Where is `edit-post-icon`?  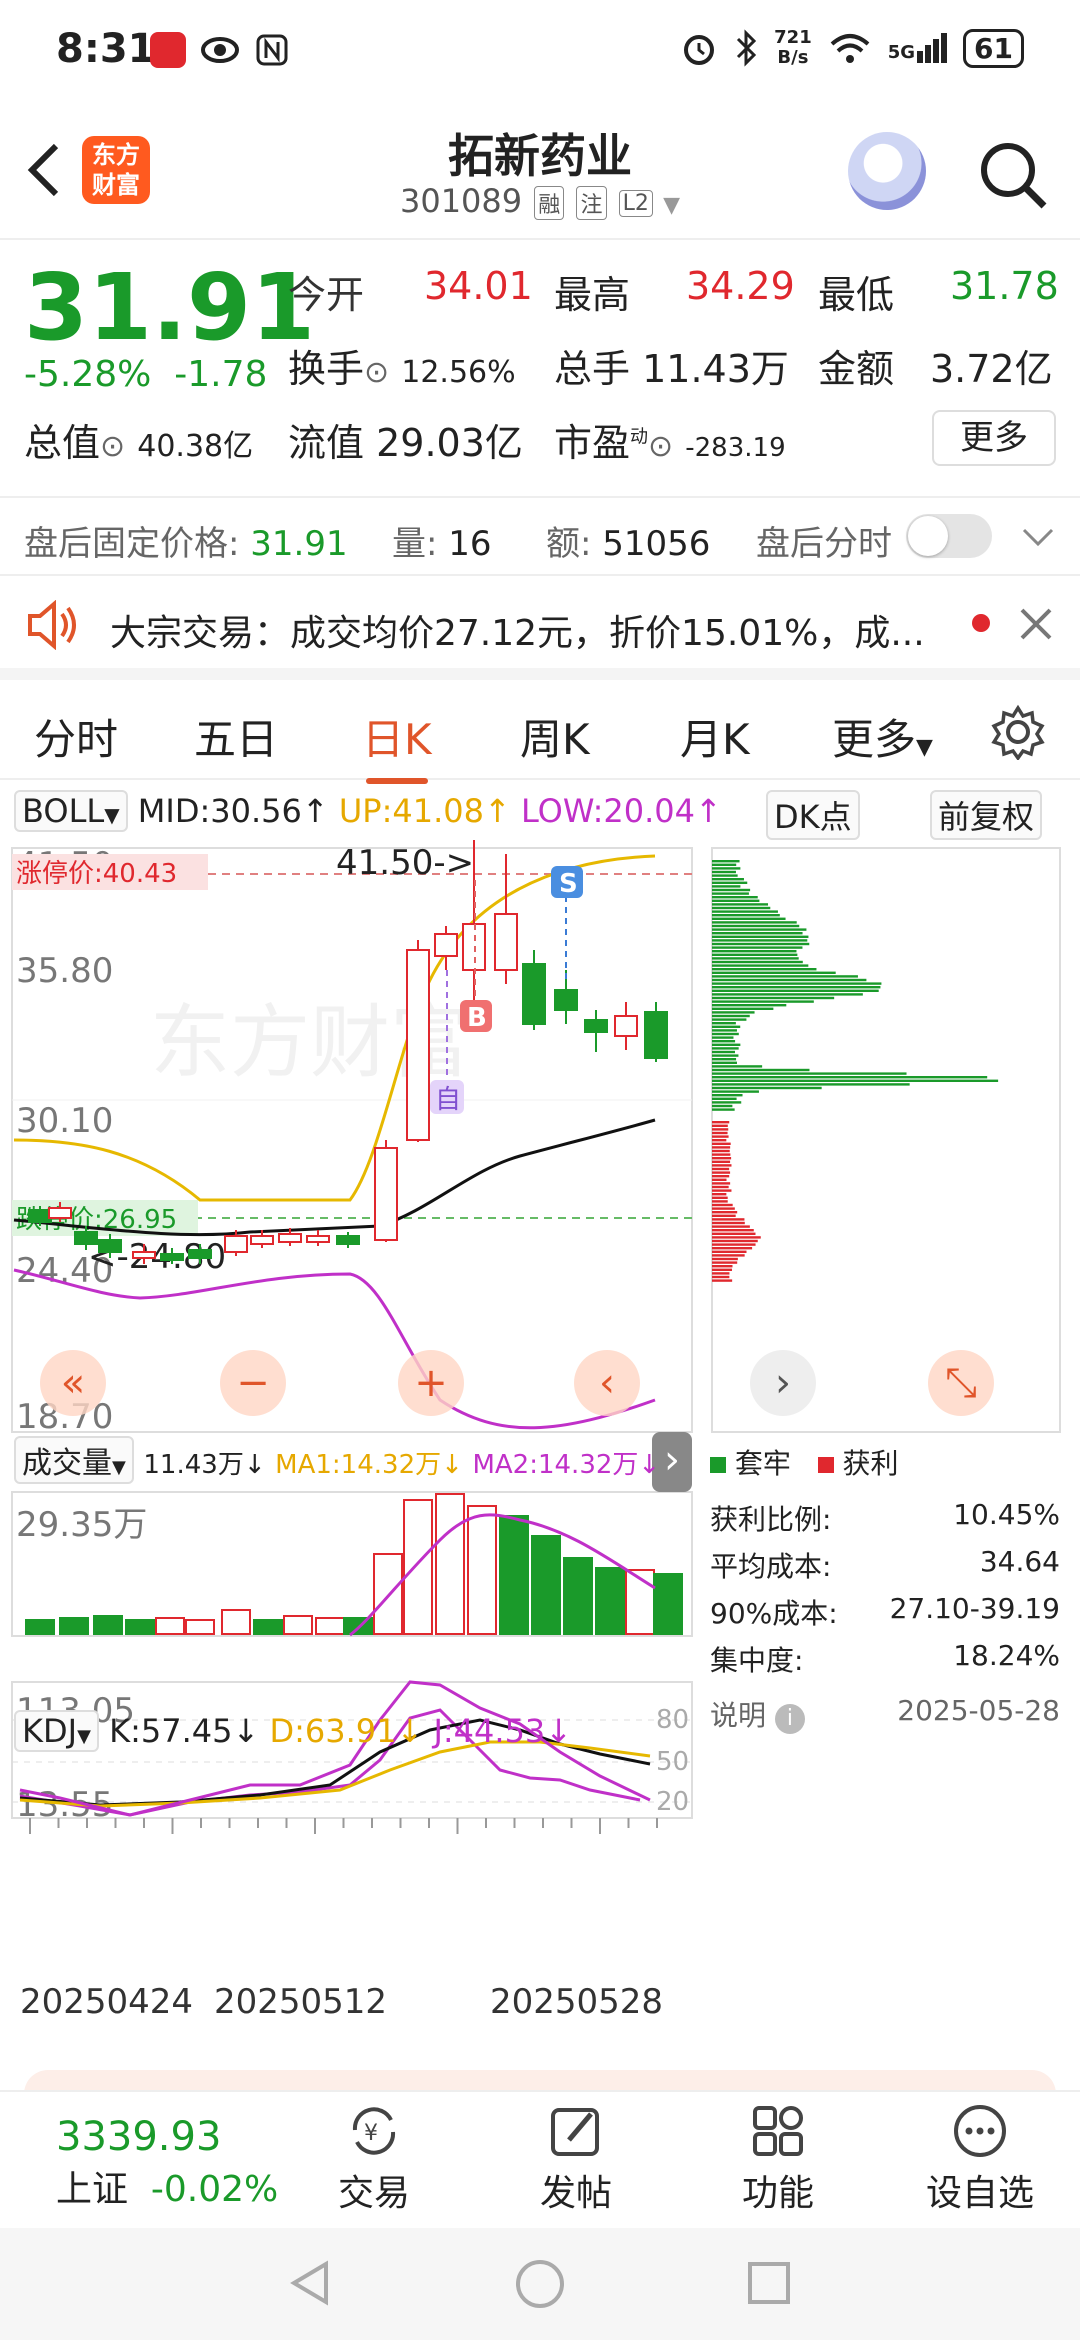
edit-post-icon is located at coordinates (576, 2131).